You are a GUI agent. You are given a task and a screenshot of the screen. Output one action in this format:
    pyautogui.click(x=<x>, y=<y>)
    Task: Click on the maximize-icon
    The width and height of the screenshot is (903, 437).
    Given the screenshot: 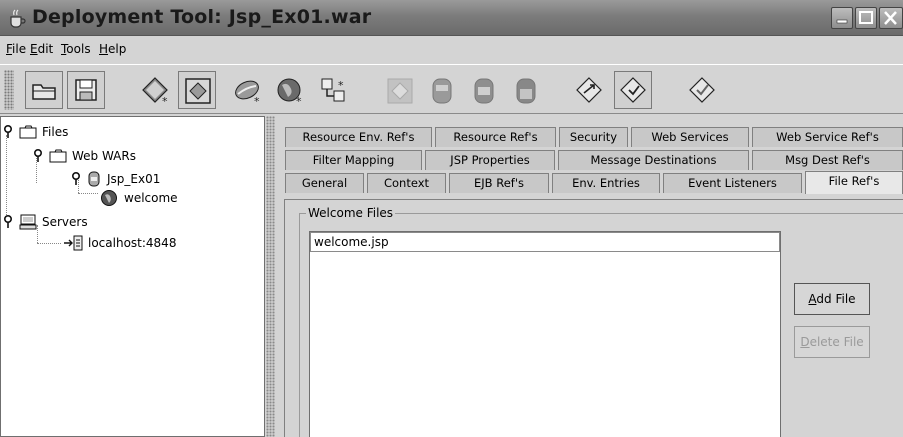 What is the action you would take?
    pyautogui.click(x=866, y=17)
    